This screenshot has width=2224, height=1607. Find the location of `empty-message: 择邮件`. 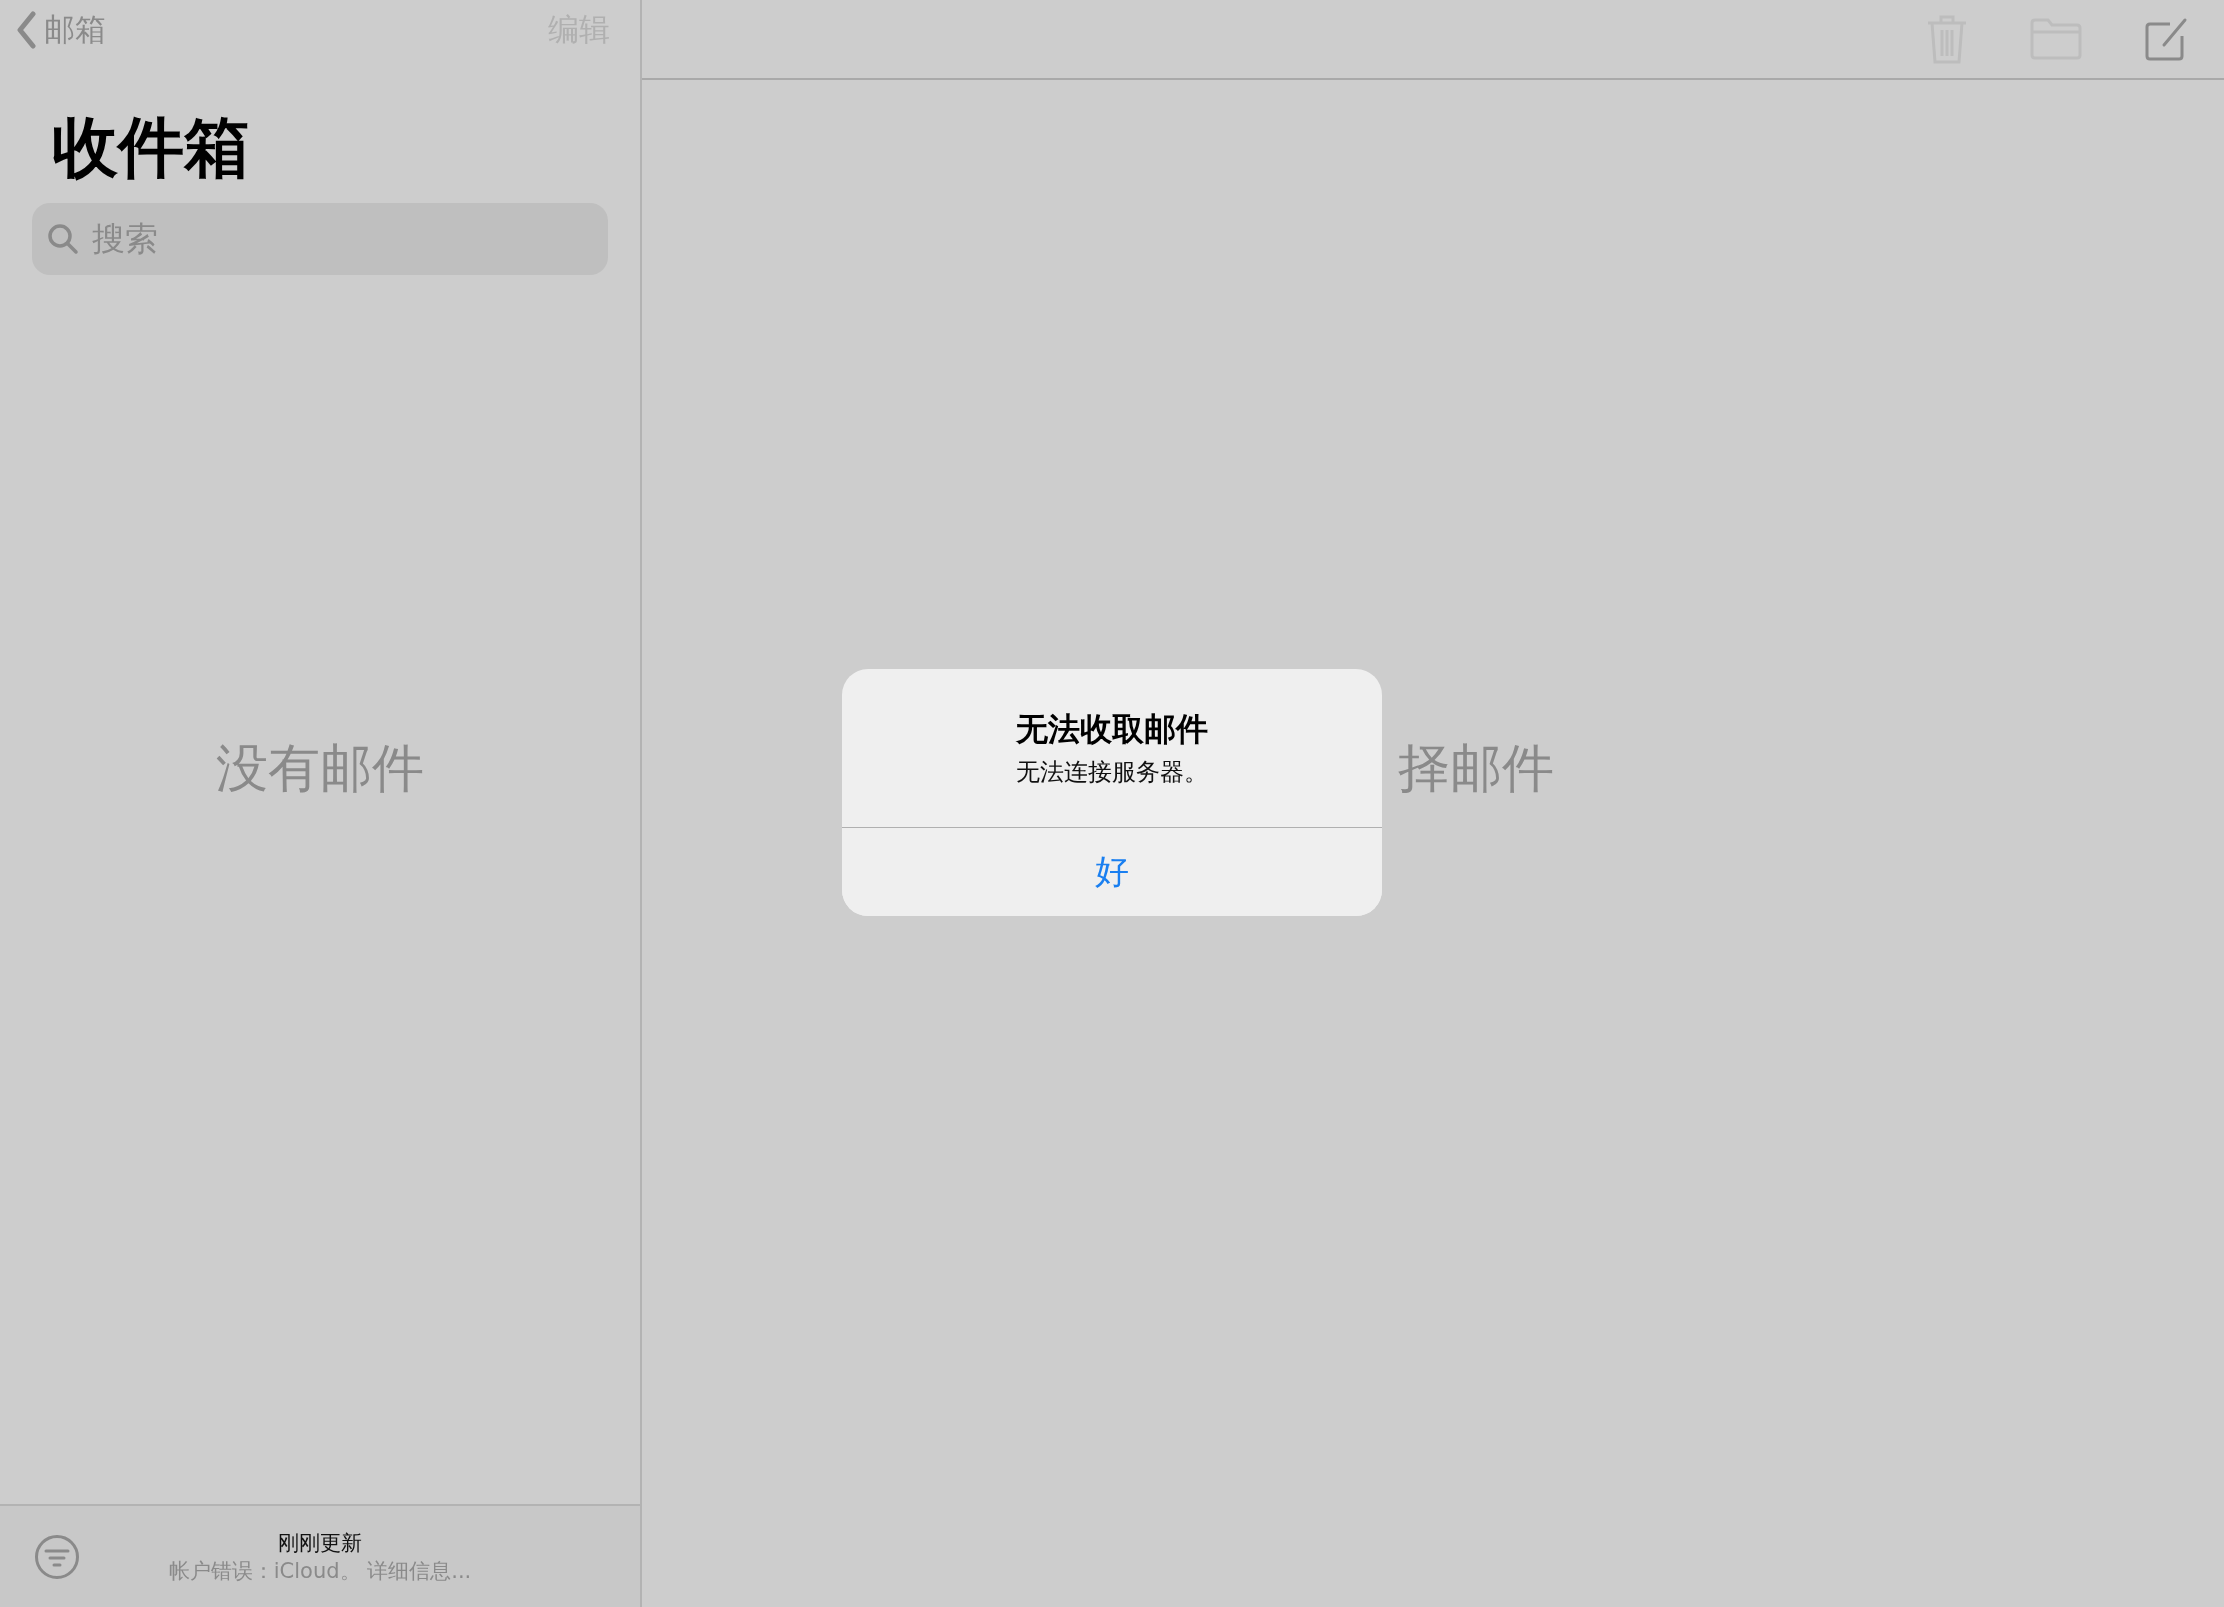

empty-message: 择邮件 is located at coordinates (1476, 768).